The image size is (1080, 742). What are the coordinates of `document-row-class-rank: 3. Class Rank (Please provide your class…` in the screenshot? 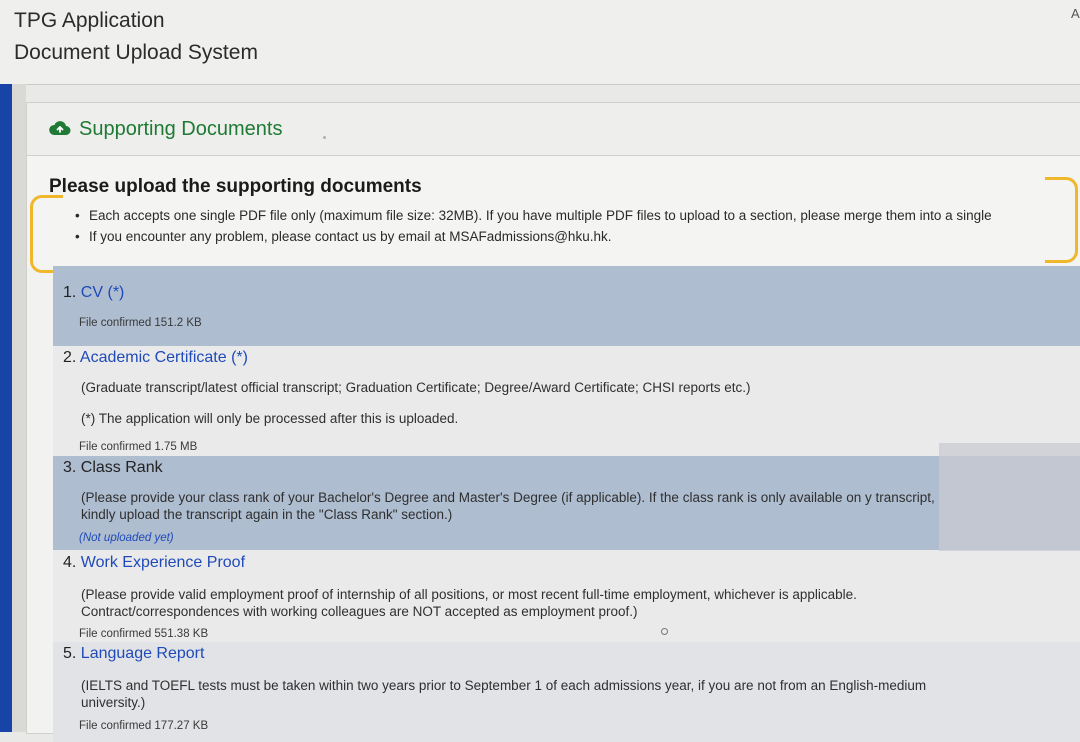 It's located at (566, 503).